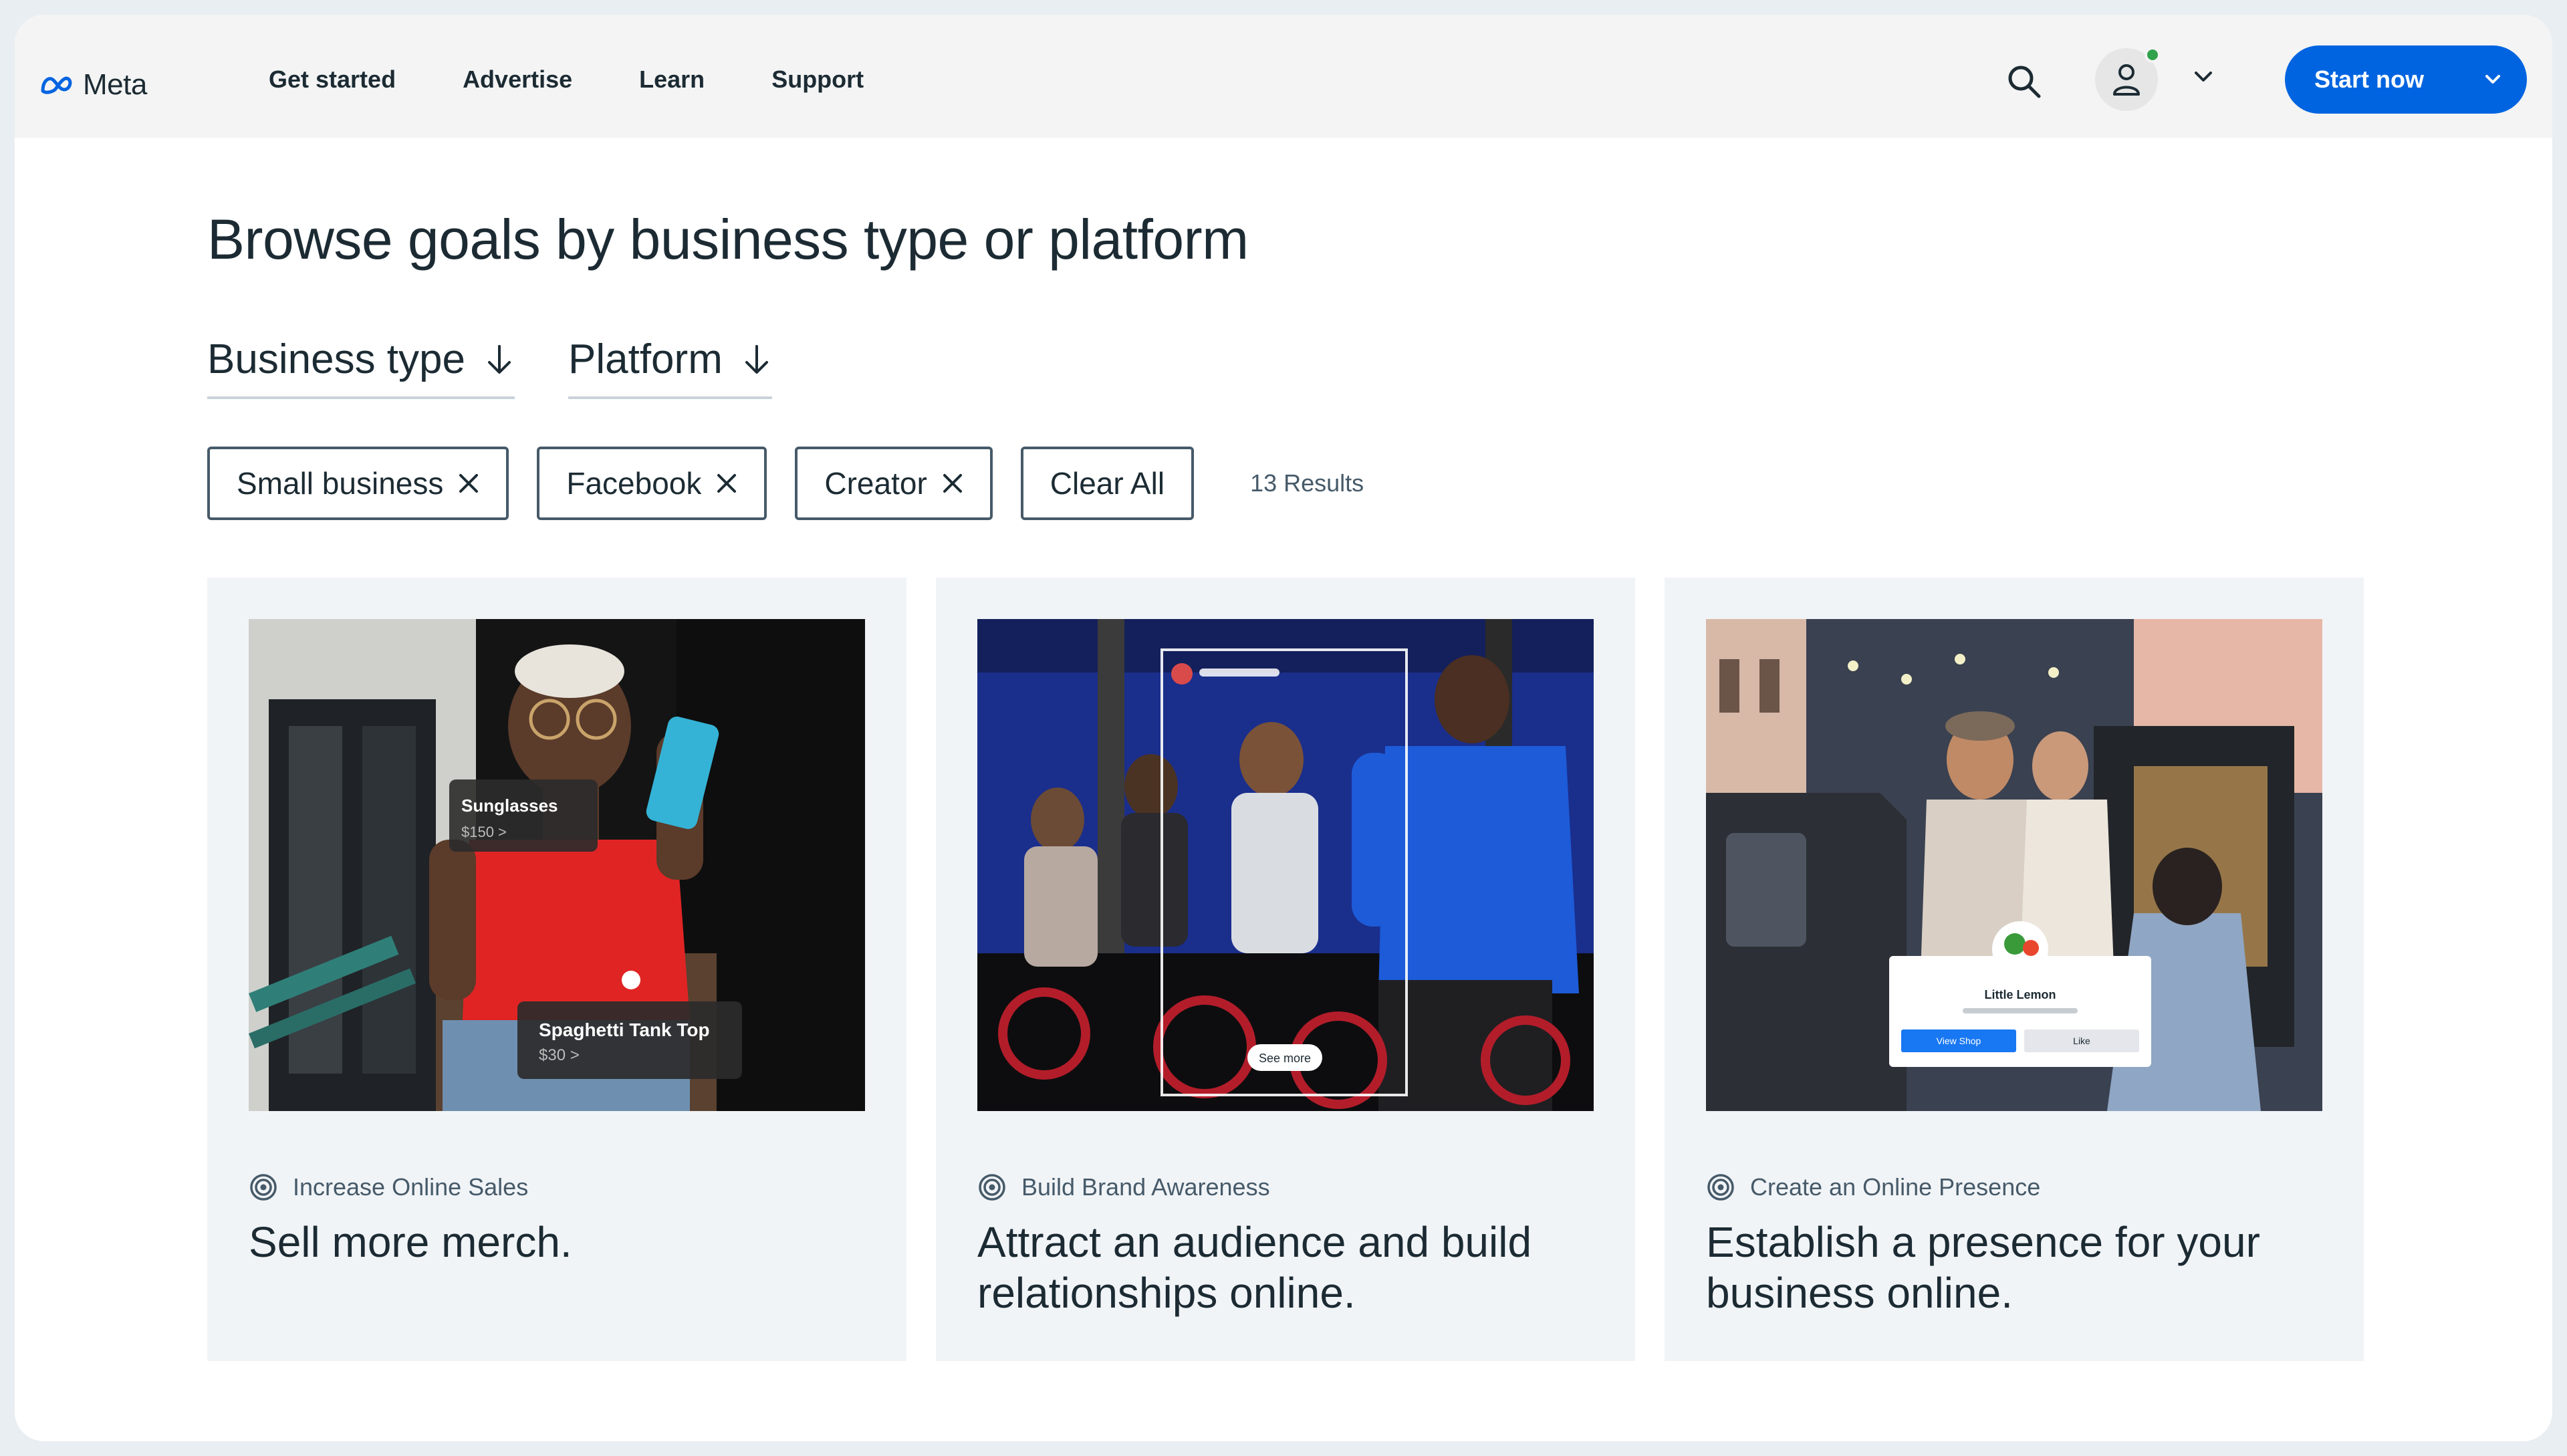 This screenshot has height=1456, width=2567. I want to click on chip-label: Facebook, so click(634, 483).